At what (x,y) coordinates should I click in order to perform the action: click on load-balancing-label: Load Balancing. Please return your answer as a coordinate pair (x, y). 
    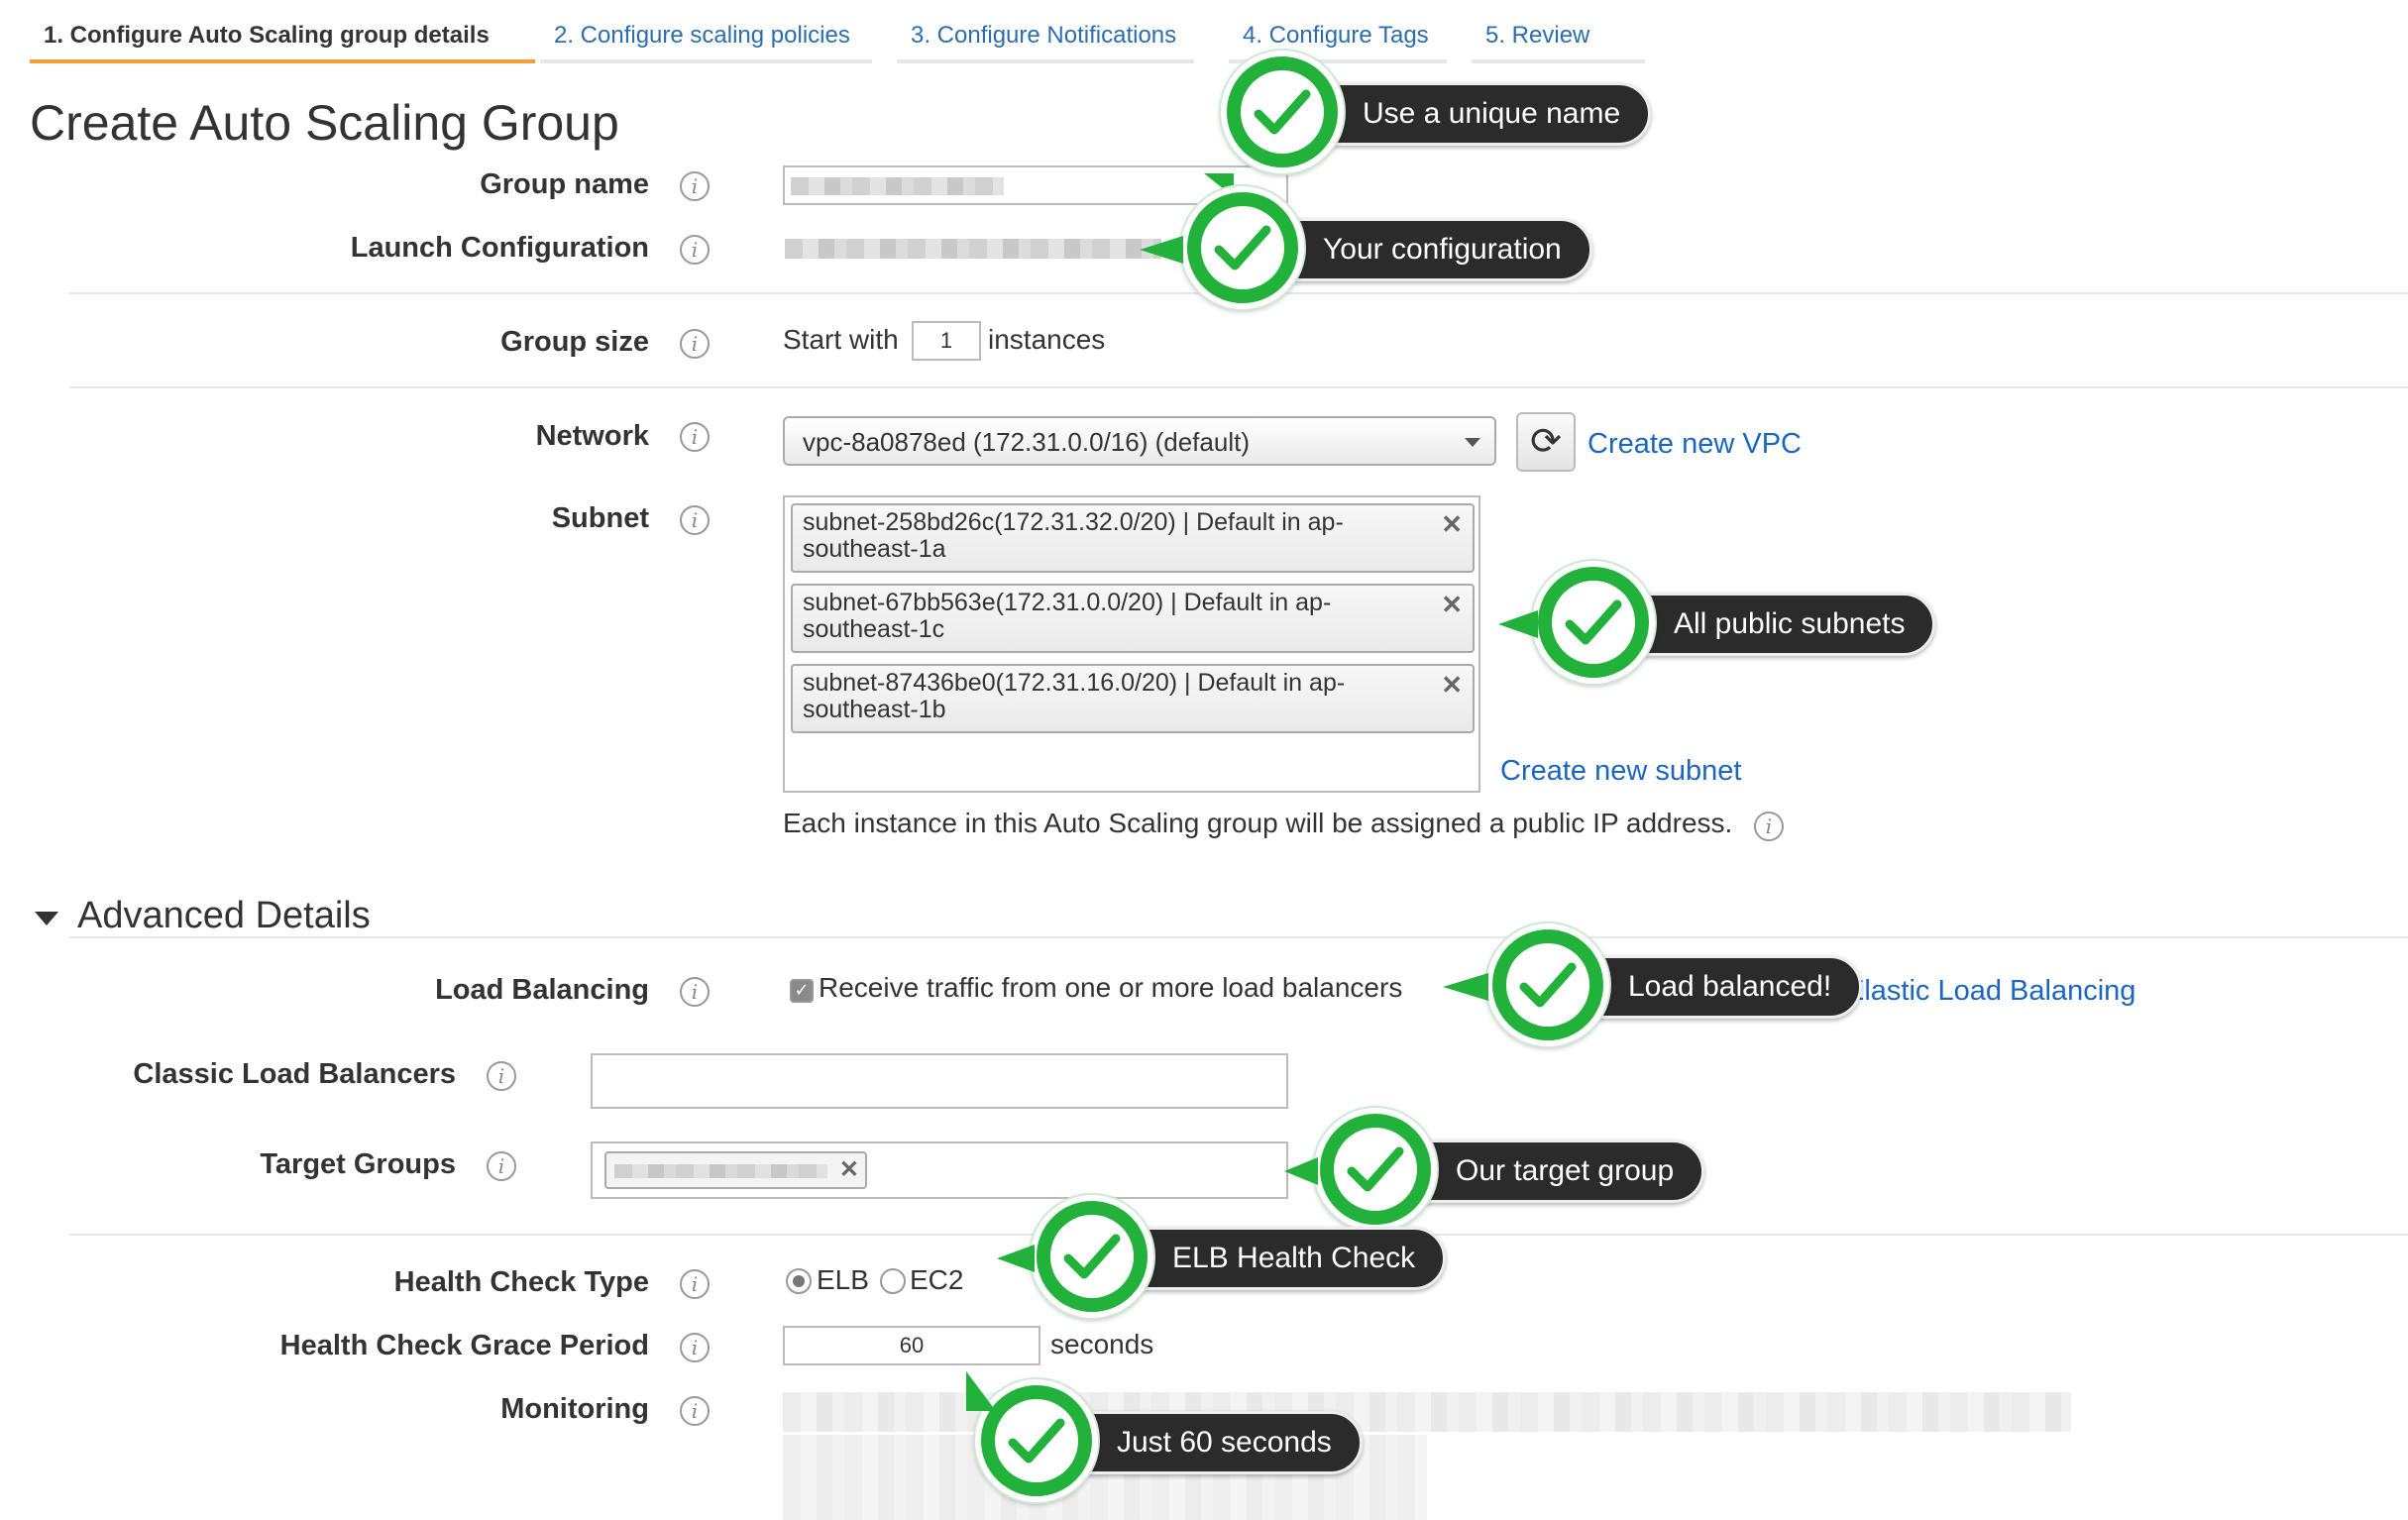
    Looking at the image, I should click on (542, 990).